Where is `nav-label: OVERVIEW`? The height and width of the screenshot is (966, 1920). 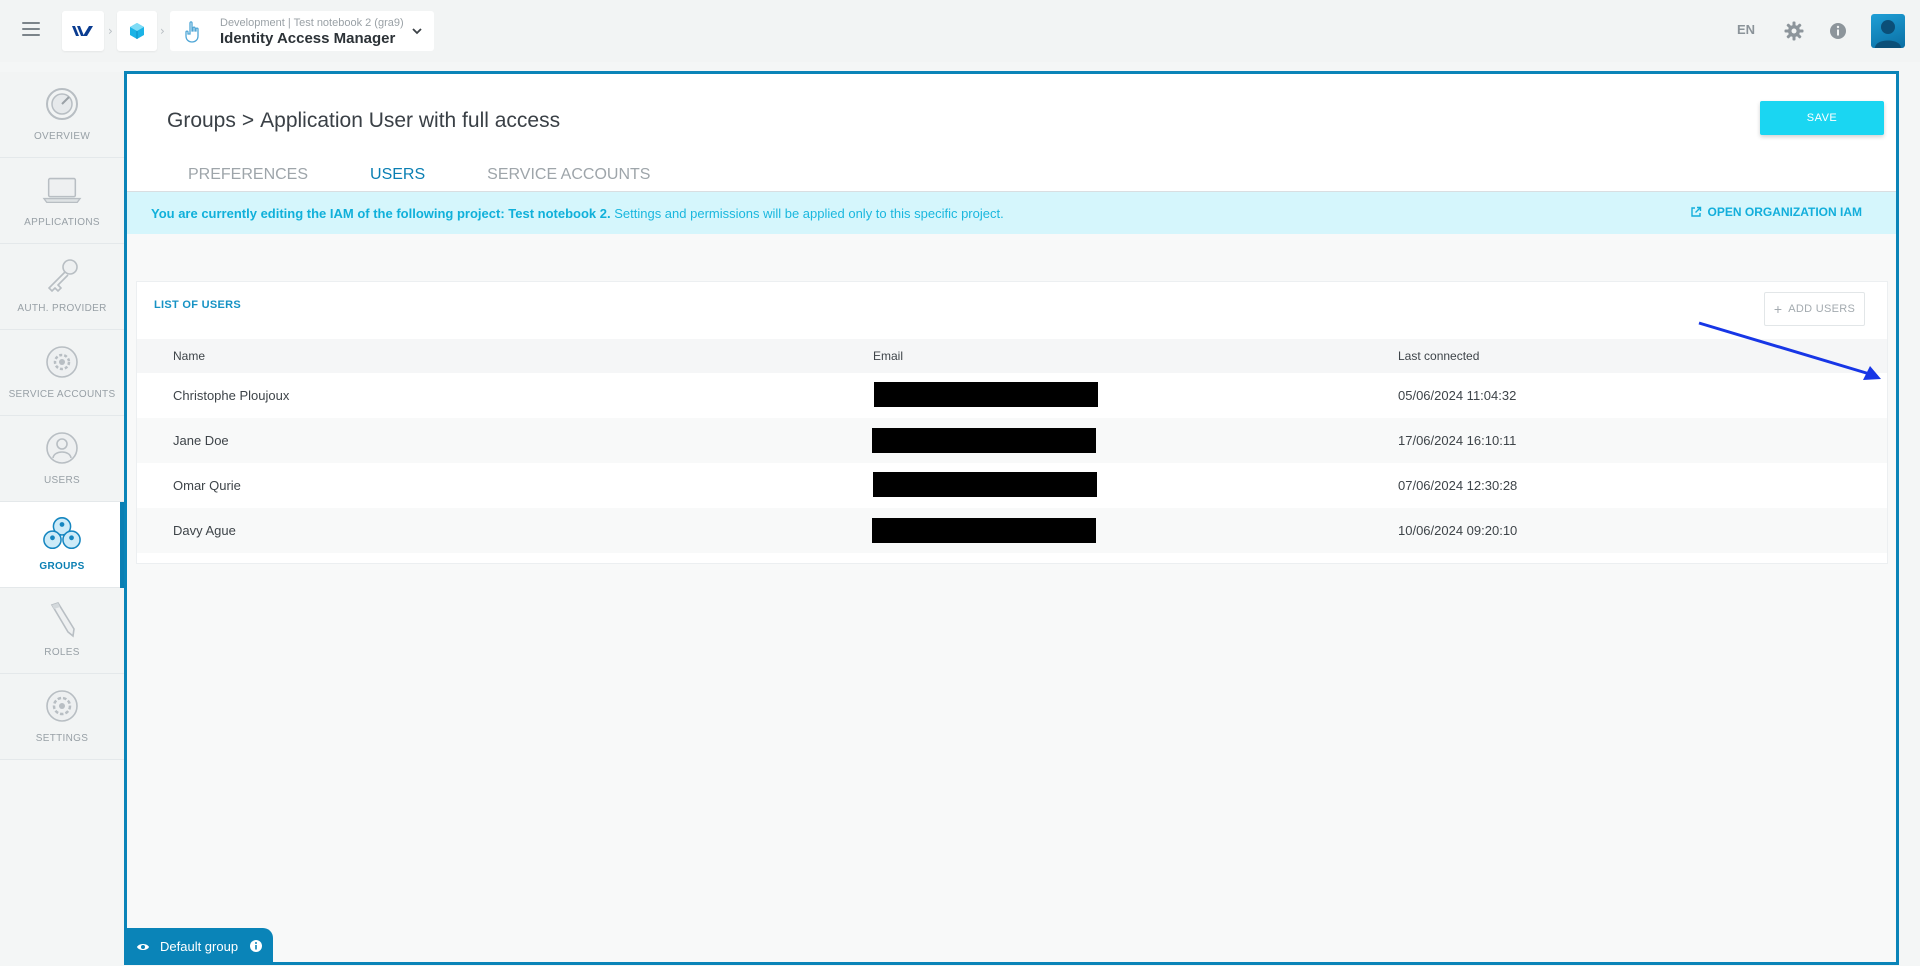 nav-label: OVERVIEW is located at coordinates (62, 136).